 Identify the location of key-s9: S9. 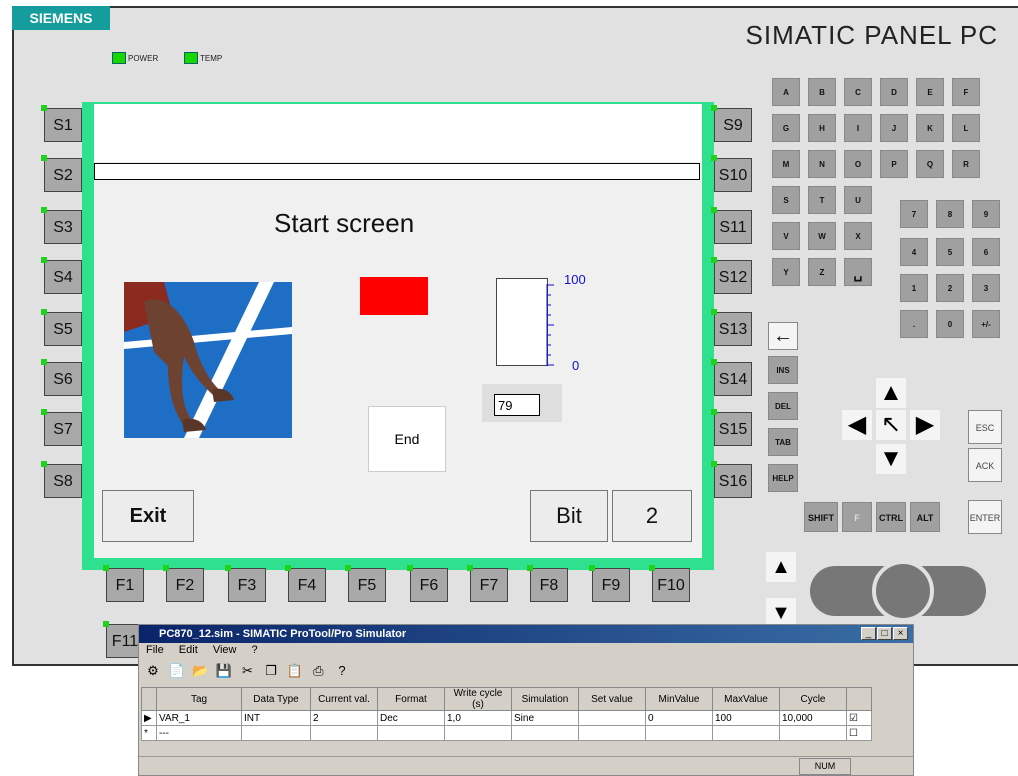
(731, 123).